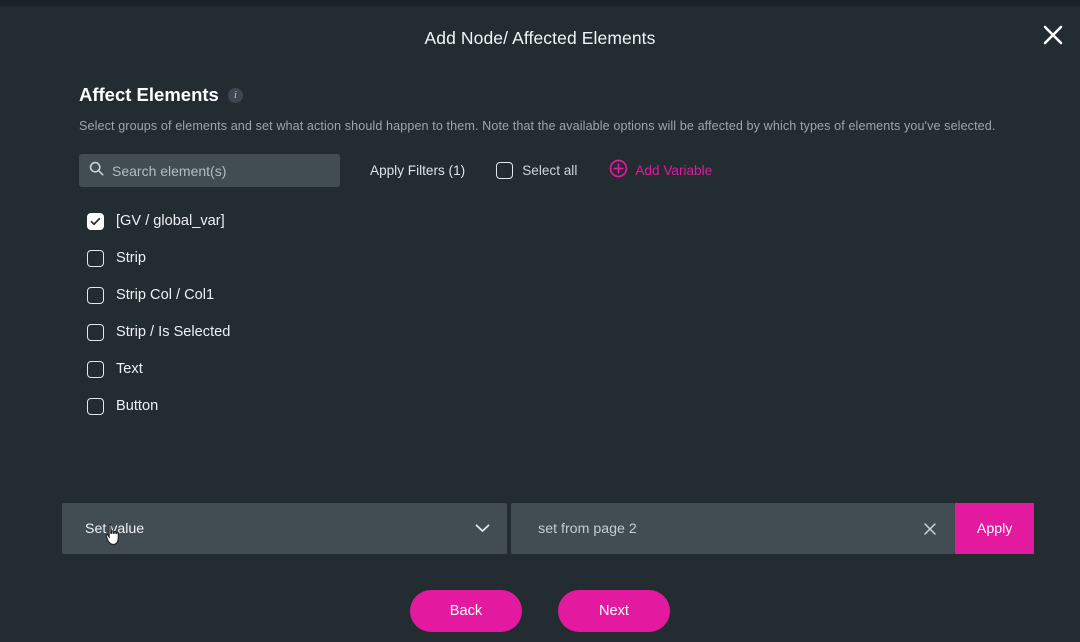 The width and height of the screenshot is (1080, 642). What do you see at coordinates (115, 528) in the screenshot?
I see `action-select-value: Set value` at bounding box center [115, 528].